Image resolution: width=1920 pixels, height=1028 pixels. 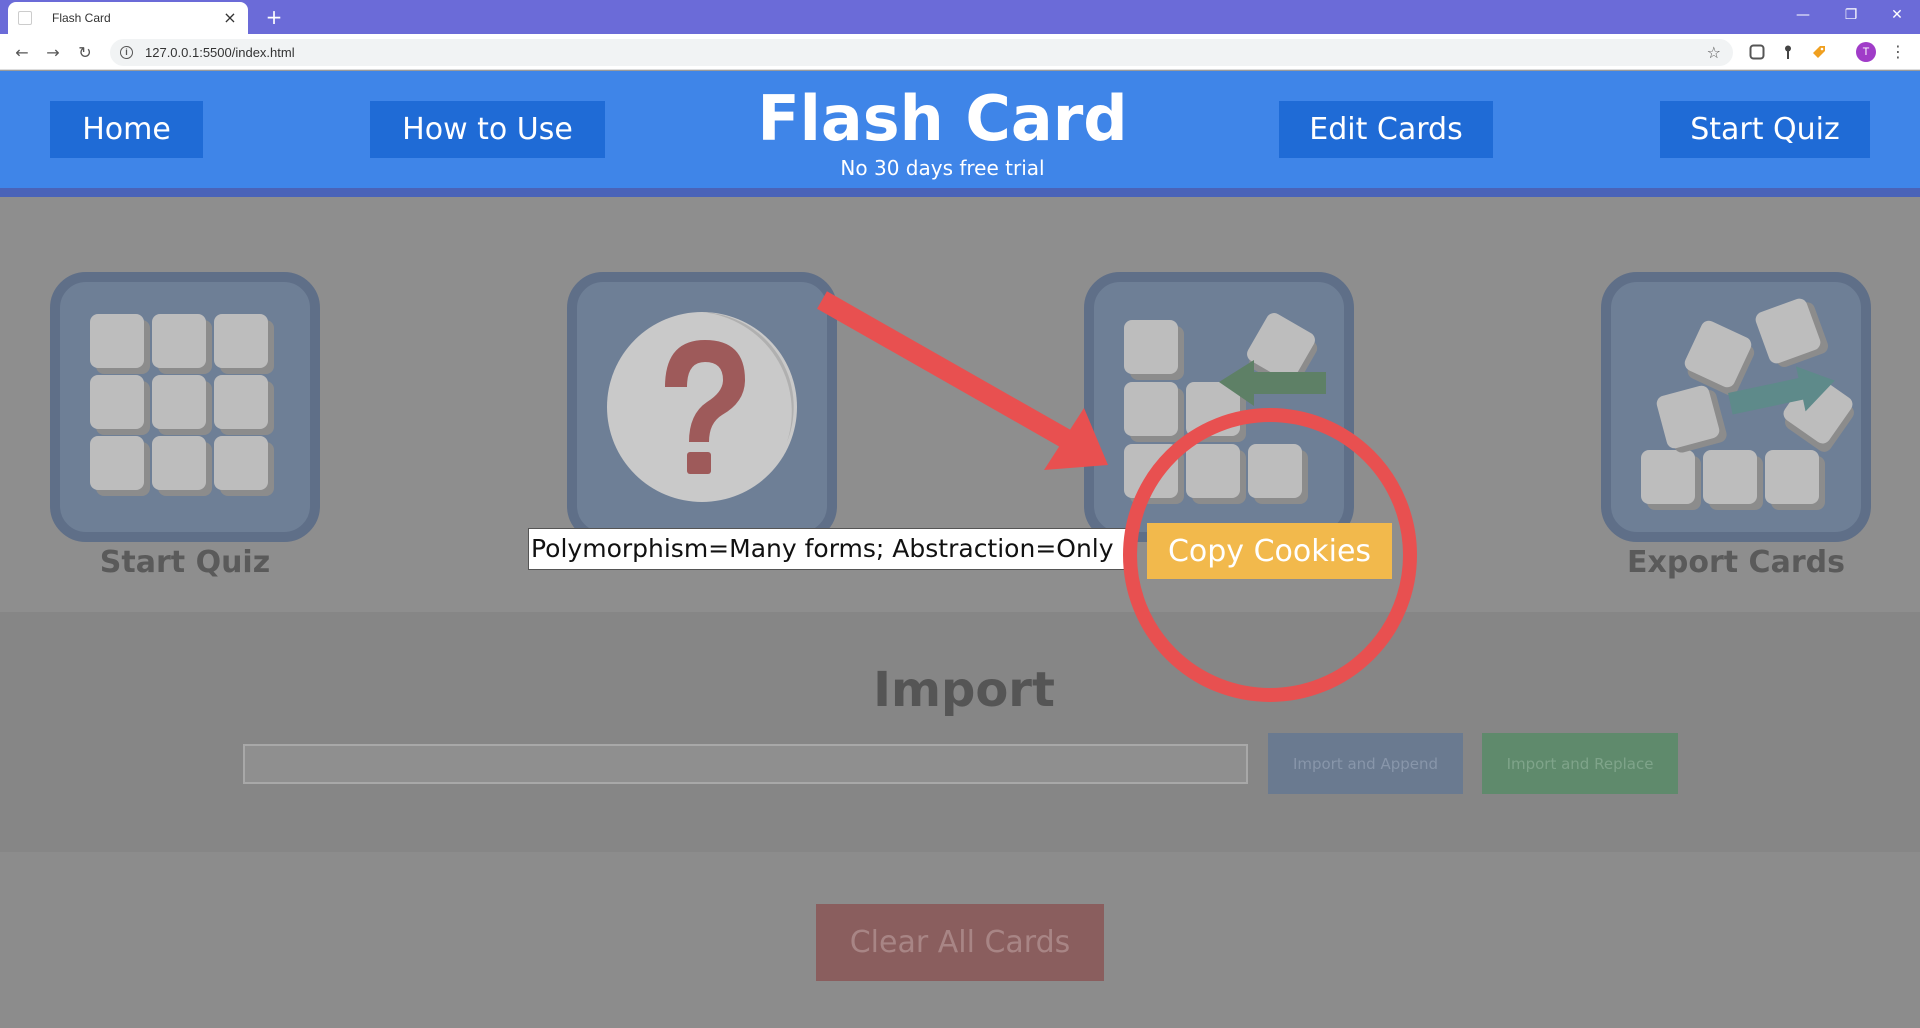 What do you see at coordinates (1219, 407) in the screenshot?
I see `edit-cards-tile` at bounding box center [1219, 407].